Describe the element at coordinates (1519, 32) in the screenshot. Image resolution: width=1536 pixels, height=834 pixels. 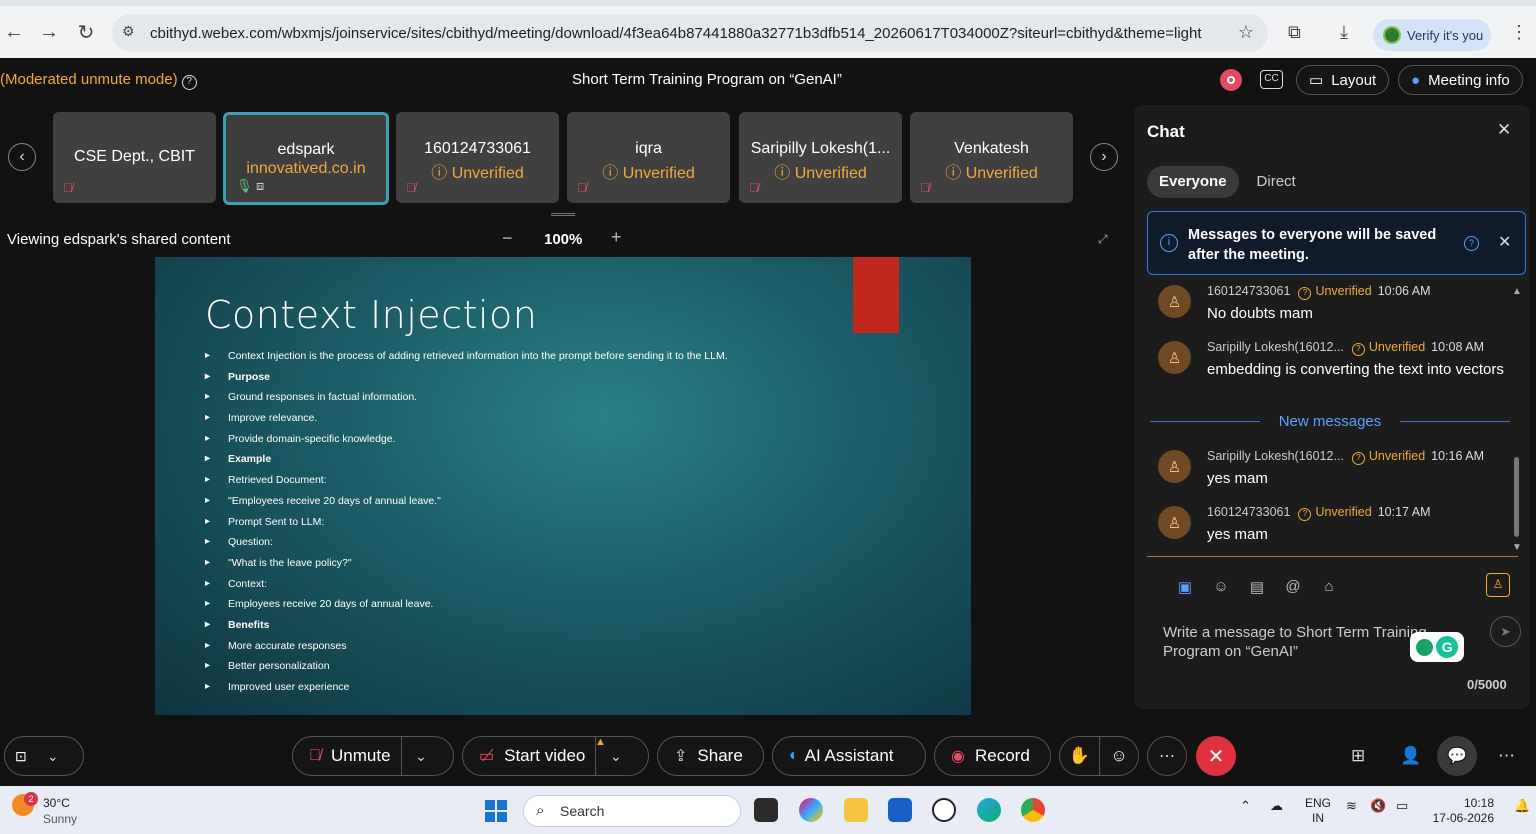
I see `browser-menu-icon: ⋮` at that location.